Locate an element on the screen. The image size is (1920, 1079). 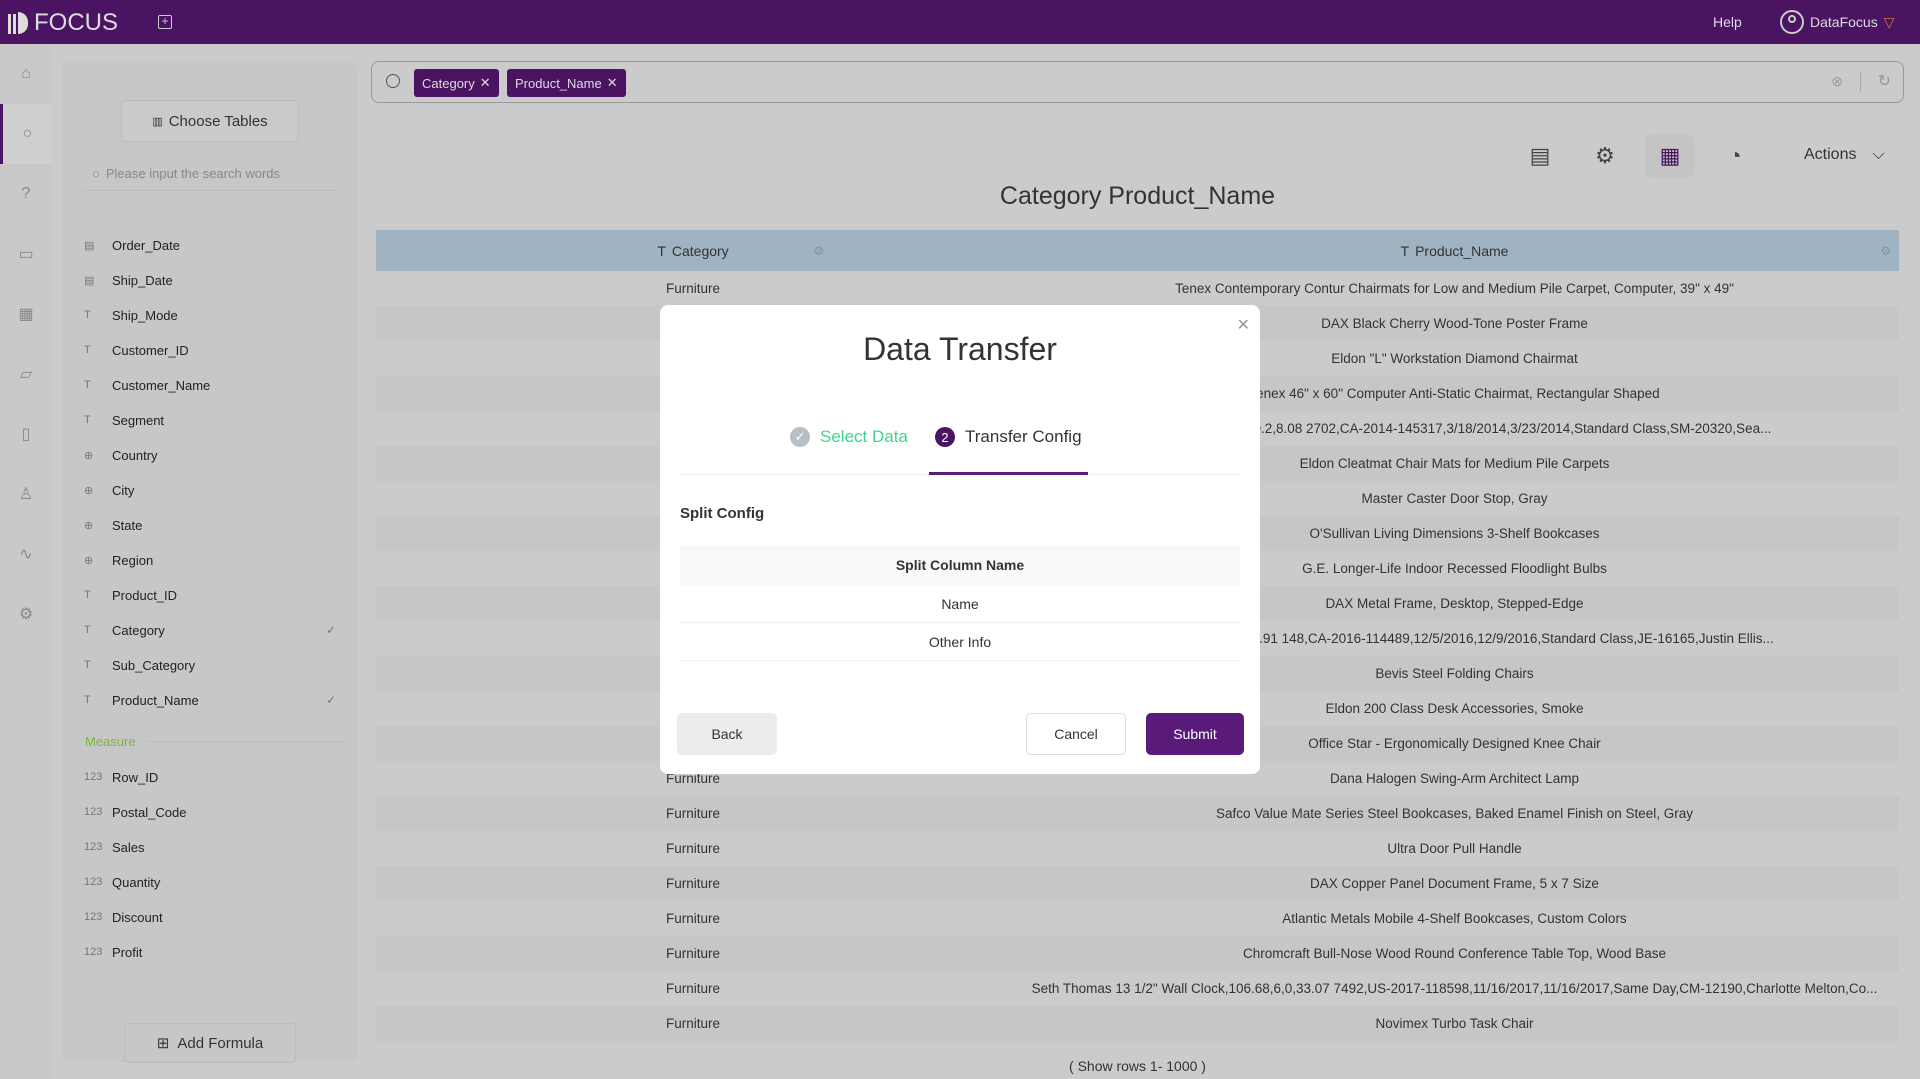
column-search-input: ○ Please input the search words is located at coordinates (210, 174).